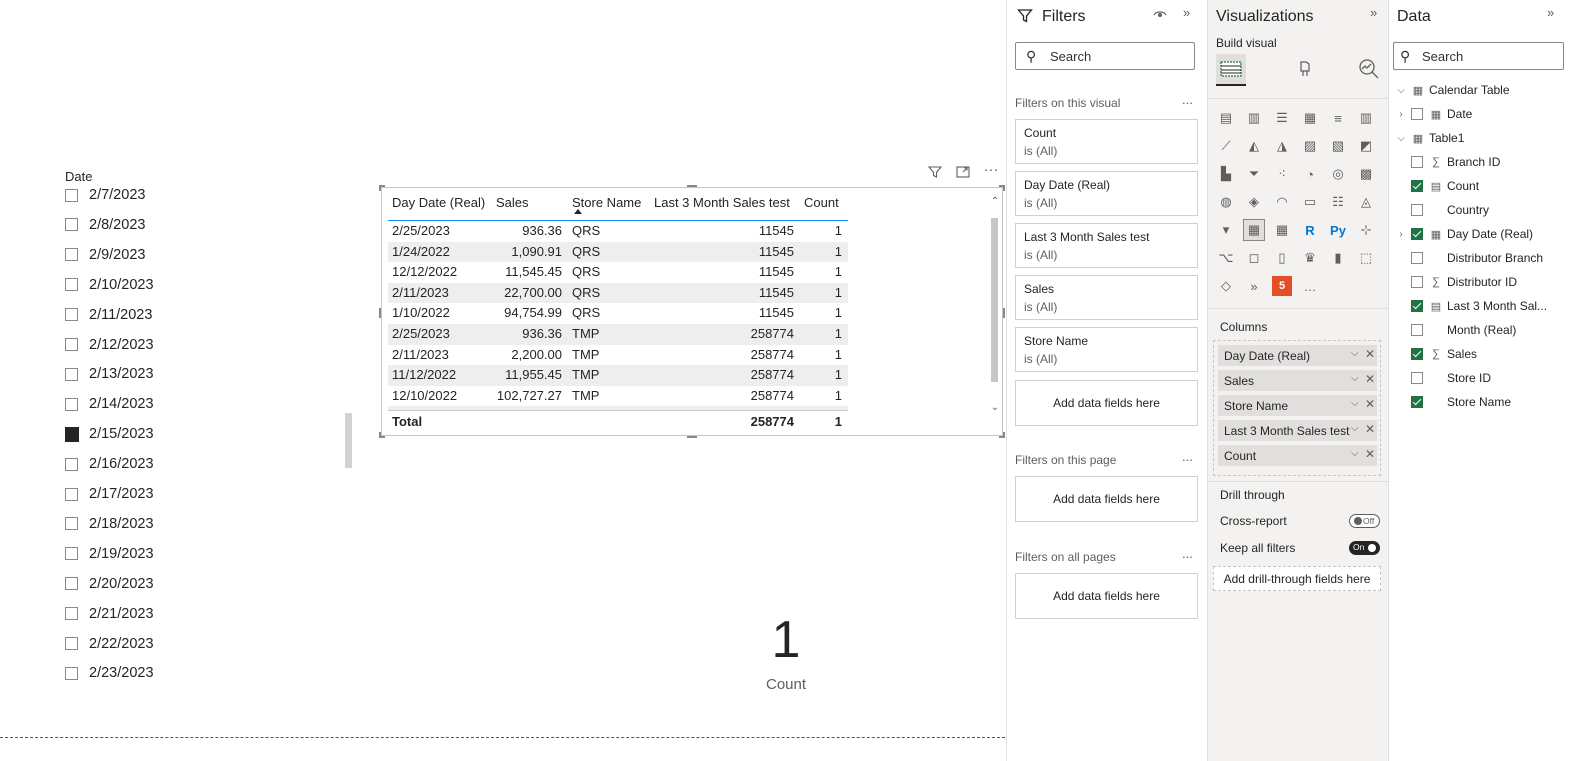 Image resolution: width=1569 pixels, height=761 pixels. What do you see at coordinates (1282, 118) in the screenshot?
I see `clustered-bar-icon: ☰` at bounding box center [1282, 118].